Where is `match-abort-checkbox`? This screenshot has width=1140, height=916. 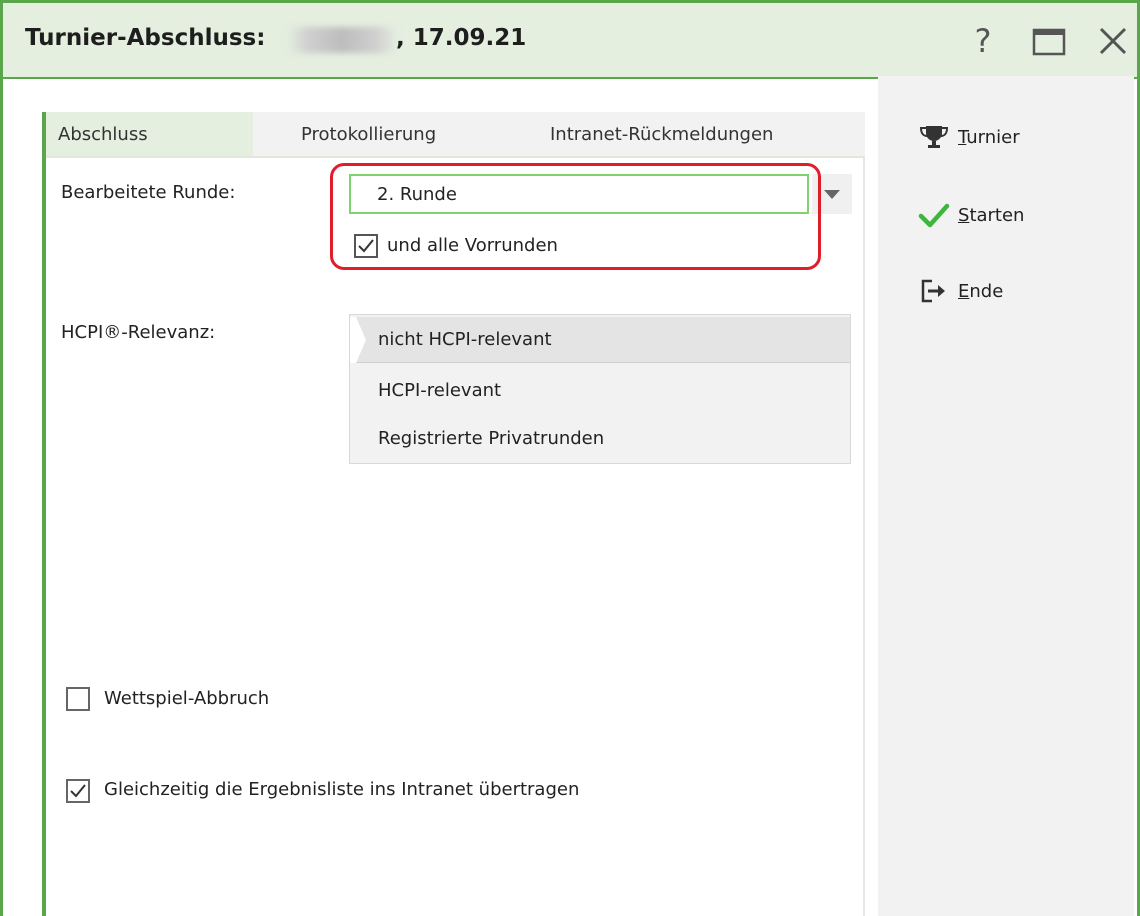
match-abort-checkbox is located at coordinates (78, 699).